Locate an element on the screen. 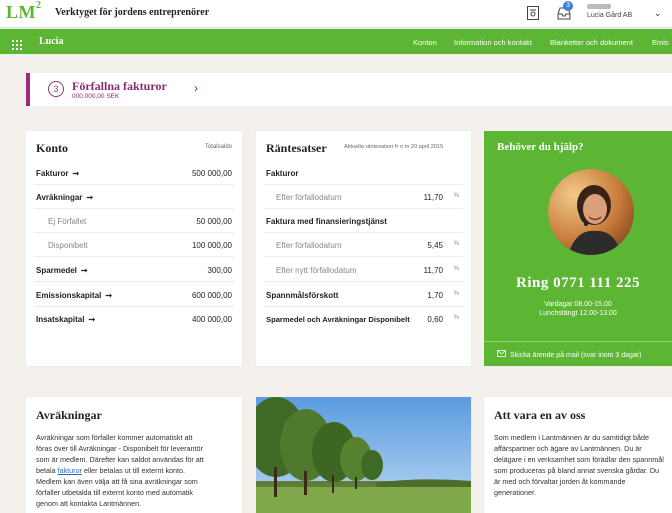  nav-item-information: Information och kontakt is located at coordinates (493, 42).